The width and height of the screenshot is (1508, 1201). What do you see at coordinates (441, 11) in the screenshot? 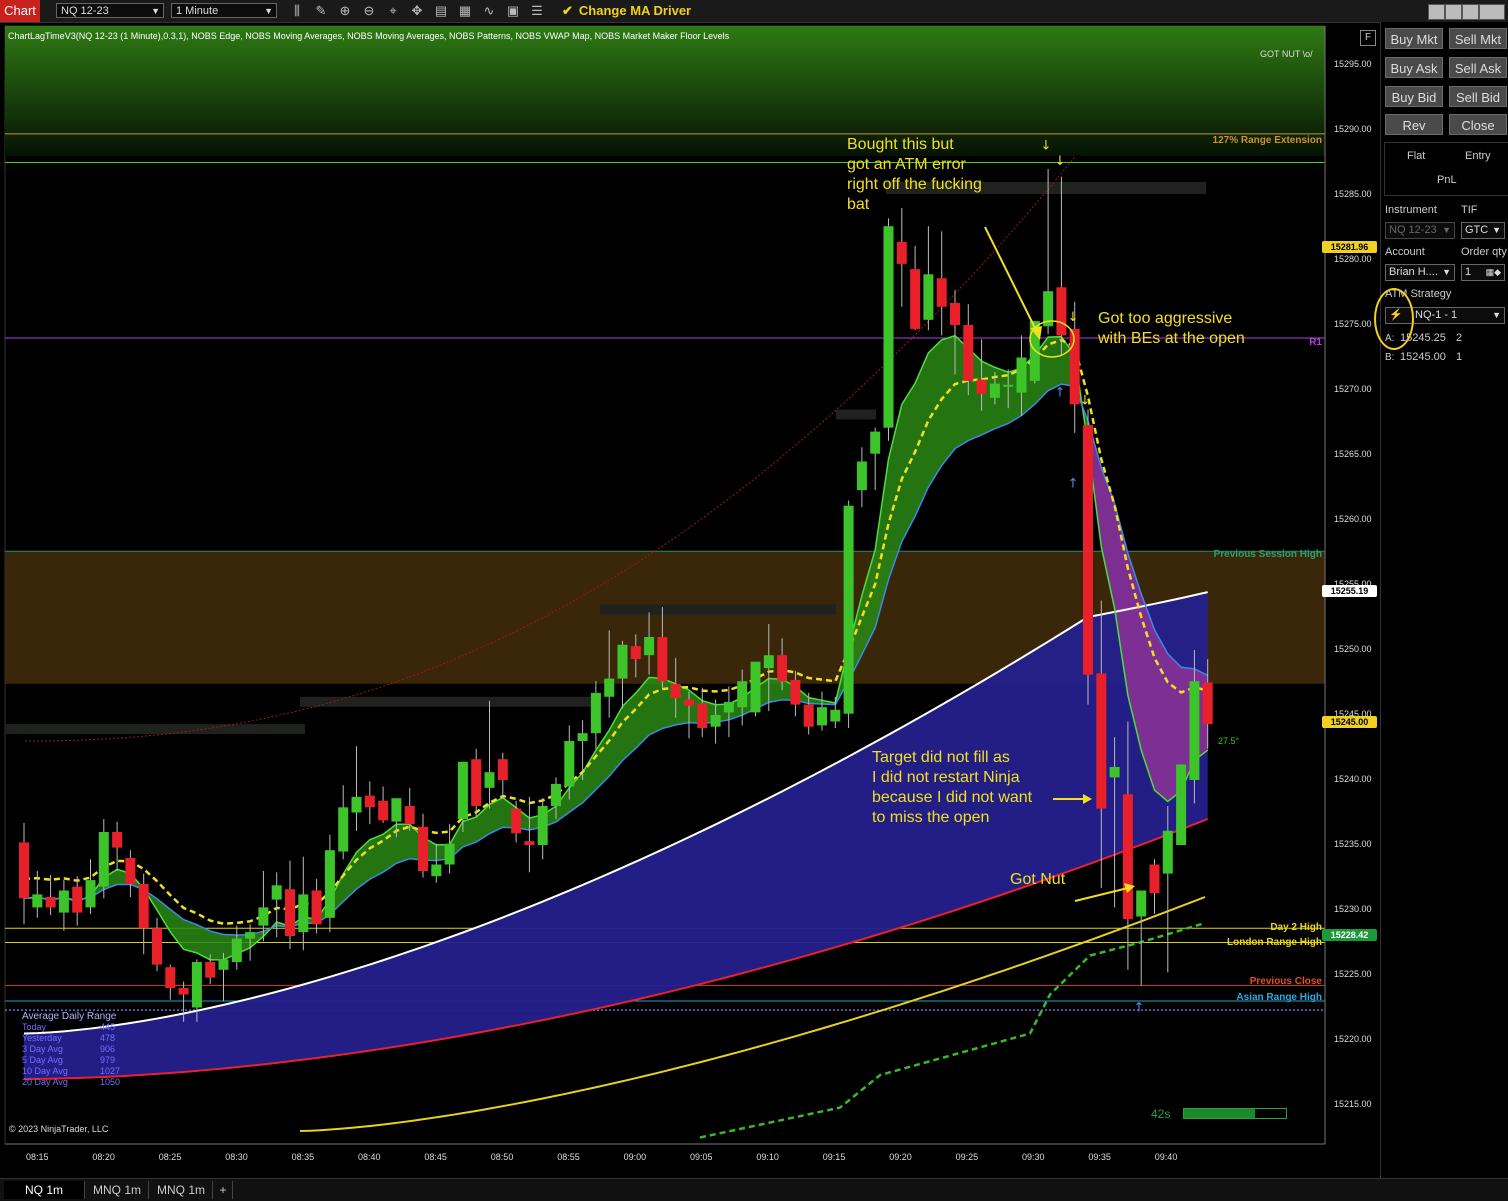
I see `data-box-icon: ▤` at bounding box center [441, 11].